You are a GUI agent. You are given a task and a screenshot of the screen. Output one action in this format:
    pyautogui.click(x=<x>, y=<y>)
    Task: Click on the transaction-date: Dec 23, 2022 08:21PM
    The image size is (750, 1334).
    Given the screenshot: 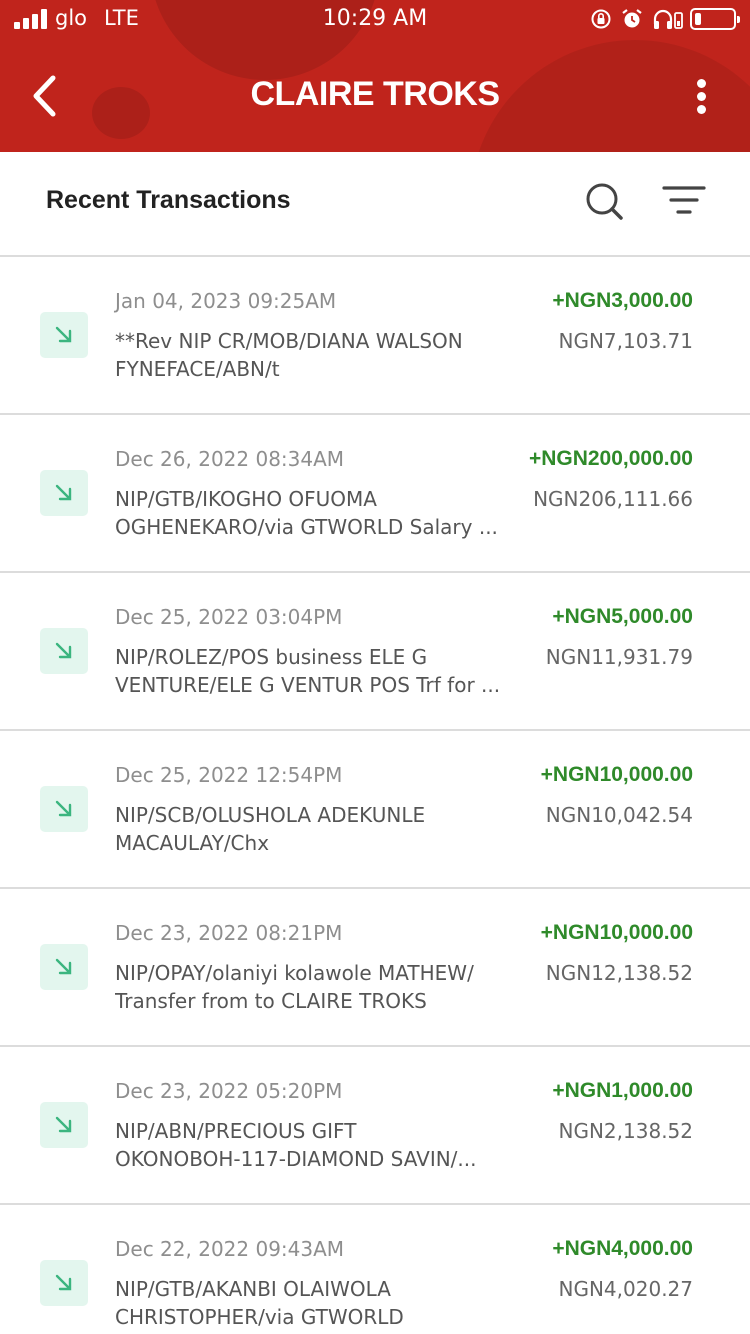 What is the action you would take?
    pyautogui.click(x=229, y=933)
    